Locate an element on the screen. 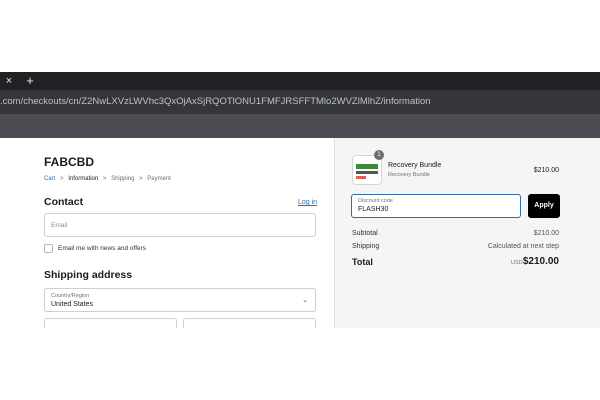  email-field: Email is located at coordinates (180, 225).